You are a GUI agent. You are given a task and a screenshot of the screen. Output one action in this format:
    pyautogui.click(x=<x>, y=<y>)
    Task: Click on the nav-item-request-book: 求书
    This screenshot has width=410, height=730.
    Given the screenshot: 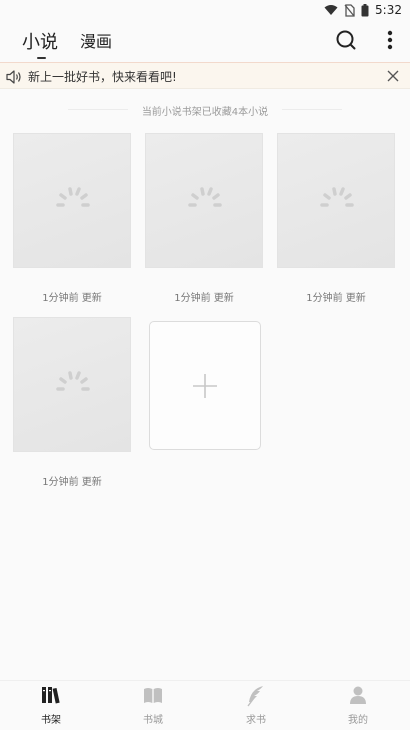 What is the action you would take?
    pyautogui.click(x=256, y=705)
    